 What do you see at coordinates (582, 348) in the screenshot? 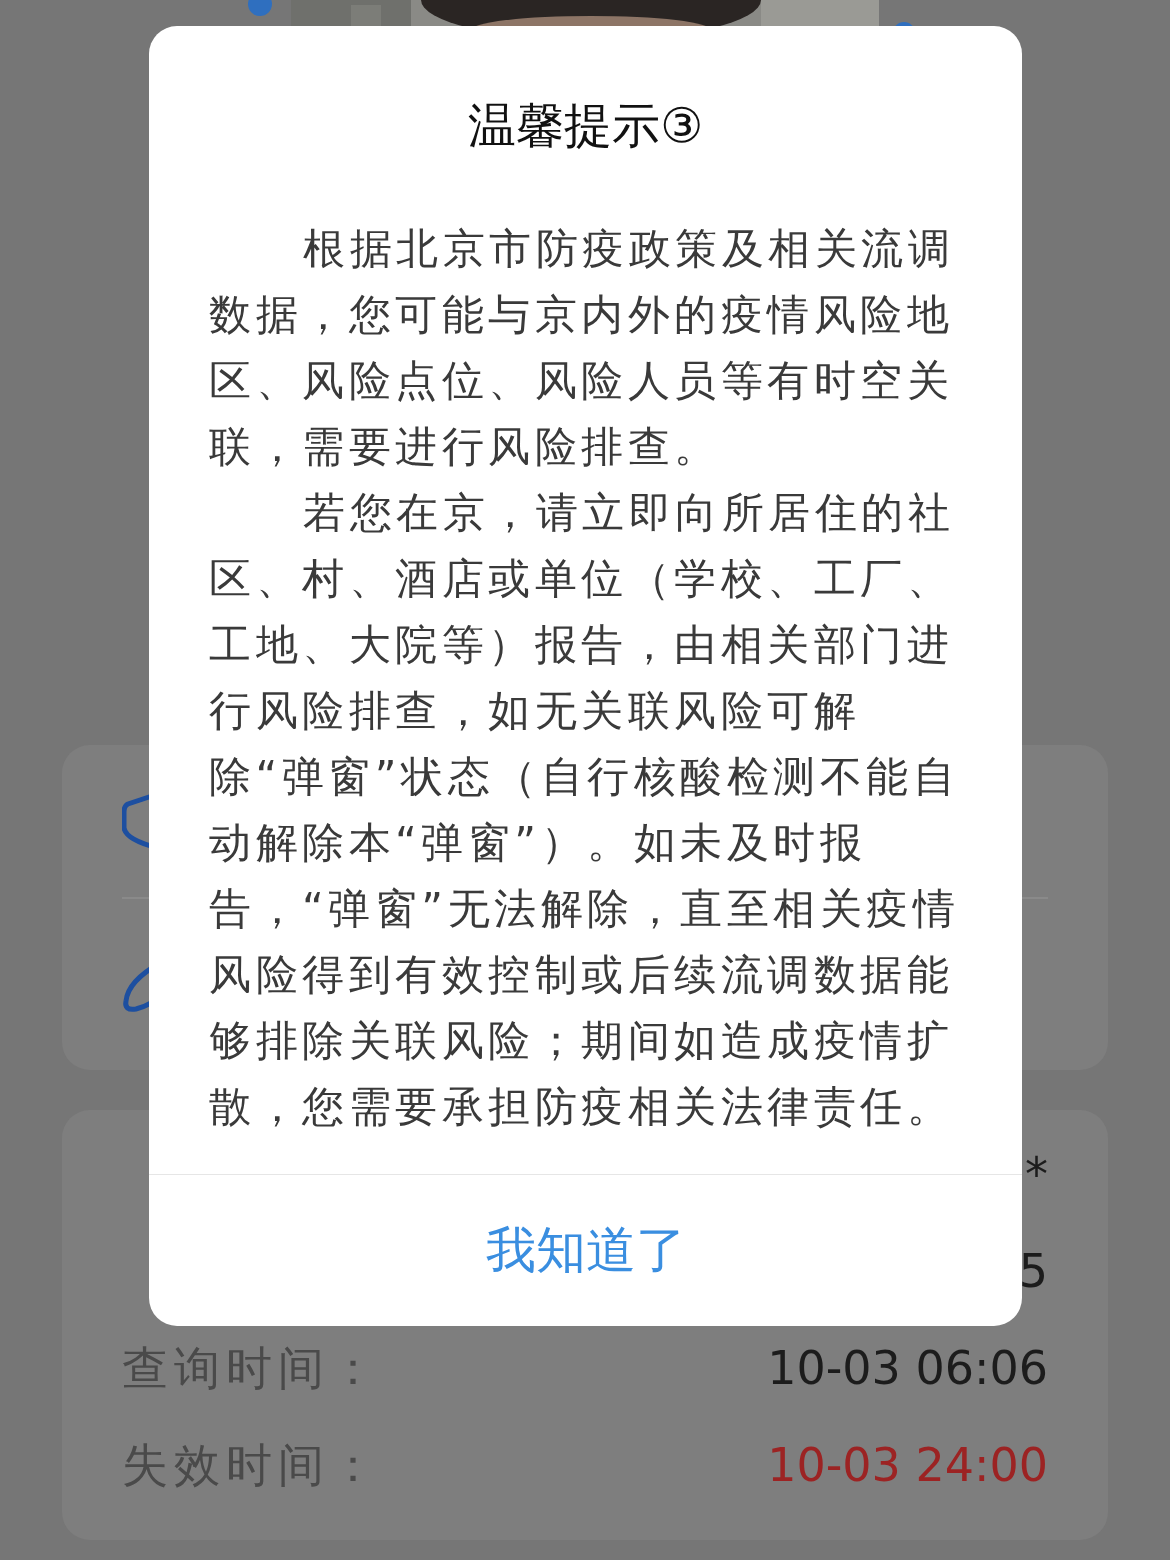
I see `dialog-paragraph: 根据北京市防疫政策及相关流调数据，您可能与京内外的疫情风险地区、风险点位、风险人员等有时空关联，需要进行风险排查。` at bounding box center [582, 348].